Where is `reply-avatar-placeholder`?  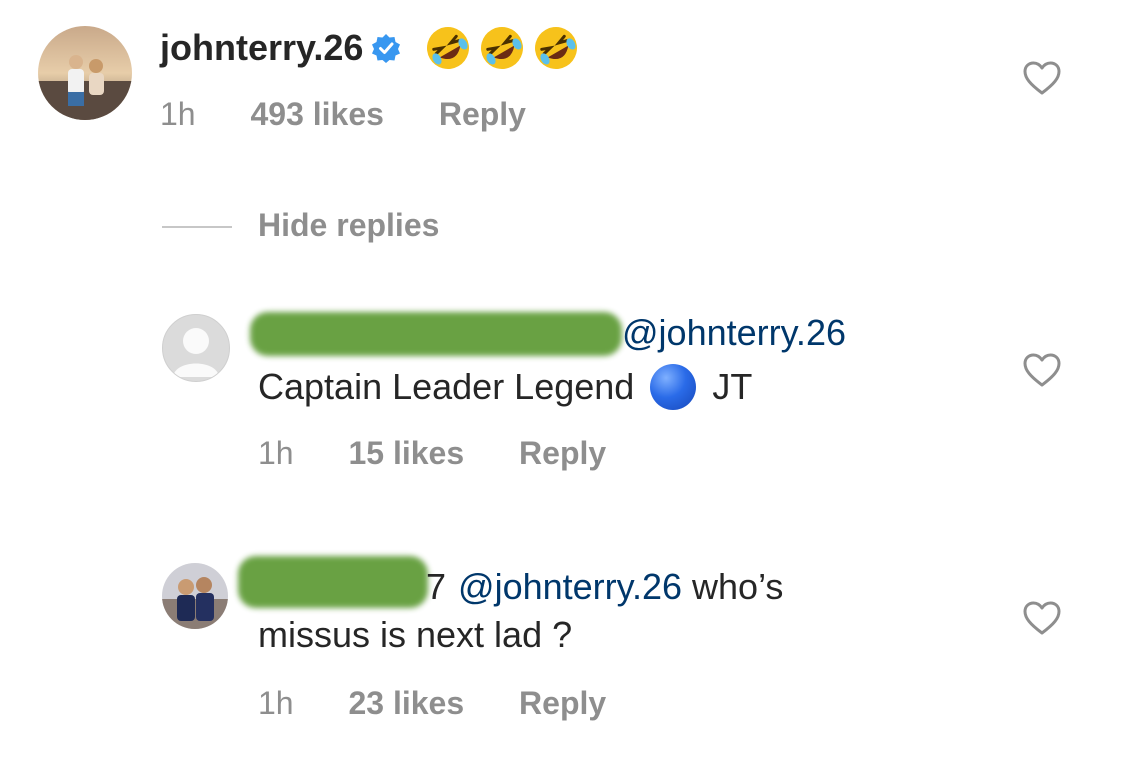
reply-avatar-placeholder is located at coordinates (196, 348).